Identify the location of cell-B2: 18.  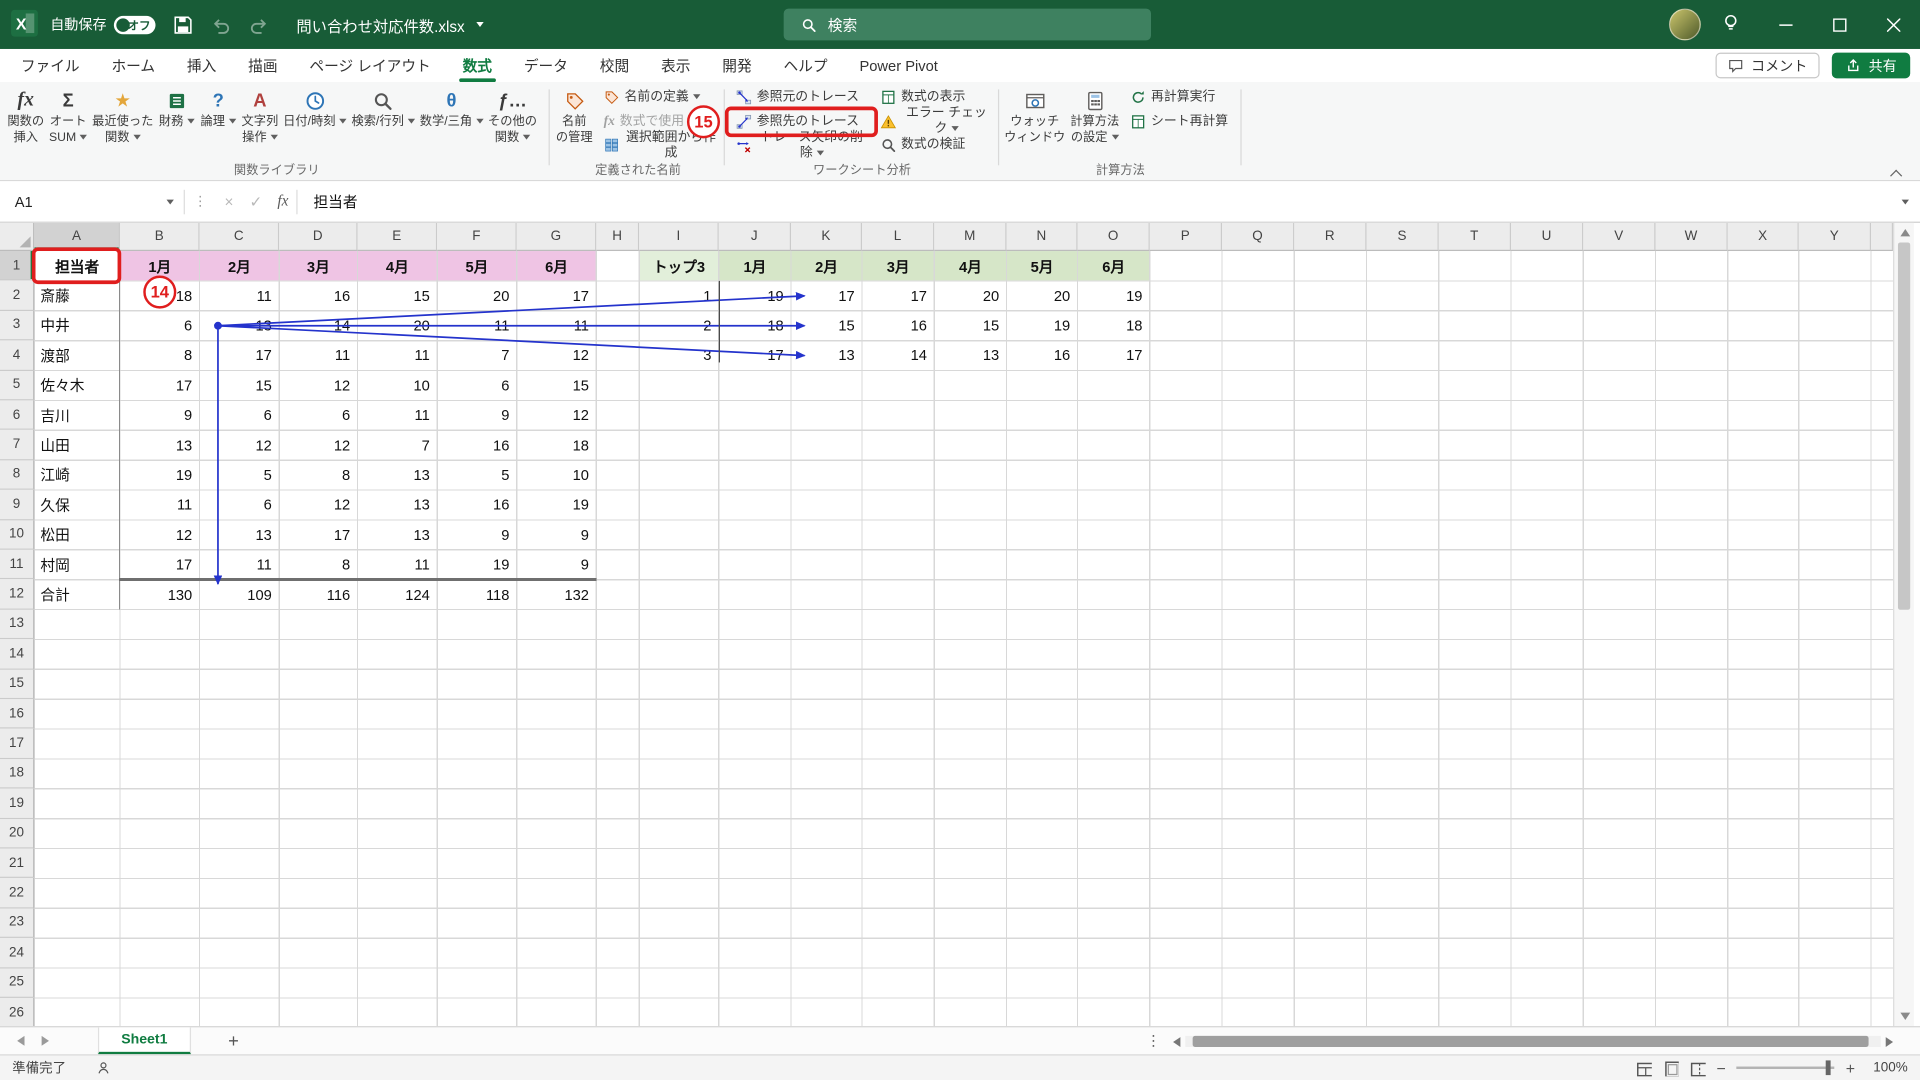
(160, 296).